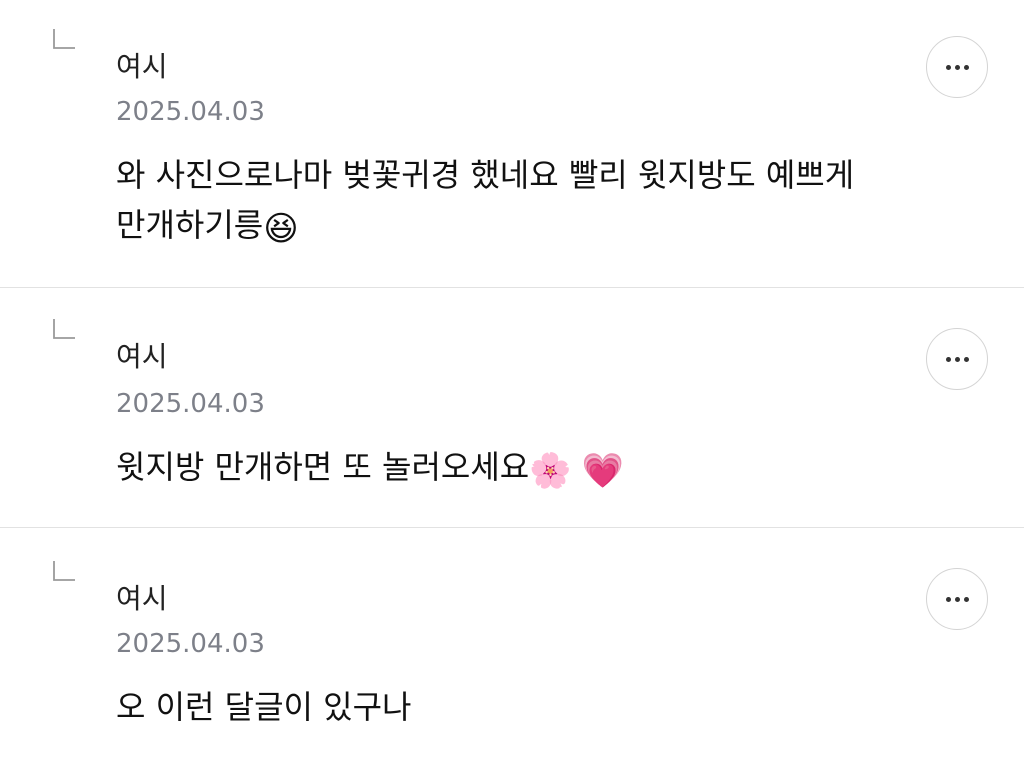 This screenshot has width=1024, height=766. What do you see at coordinates (264, 707) in the screenshot?
I see `comment-text-line: 오 이런 달글이 있구나` at bounding box center [264, 707].